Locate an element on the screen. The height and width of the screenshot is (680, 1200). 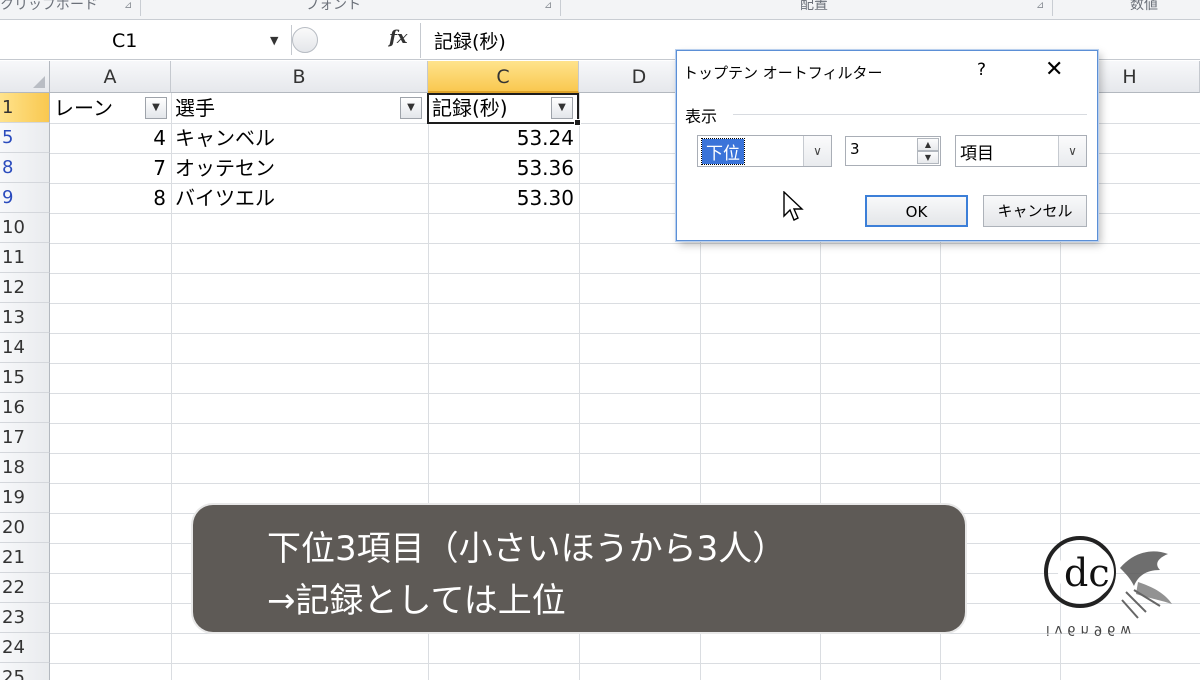
cell-a9: 8 is located at coordinates (109, 198).